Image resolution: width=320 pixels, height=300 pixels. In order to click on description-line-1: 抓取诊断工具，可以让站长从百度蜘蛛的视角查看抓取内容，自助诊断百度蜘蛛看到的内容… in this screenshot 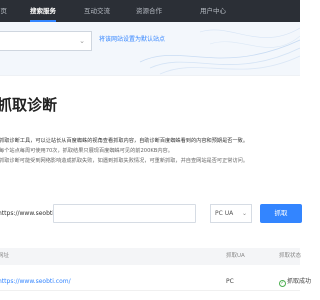, I will do `click(124, 141)`.